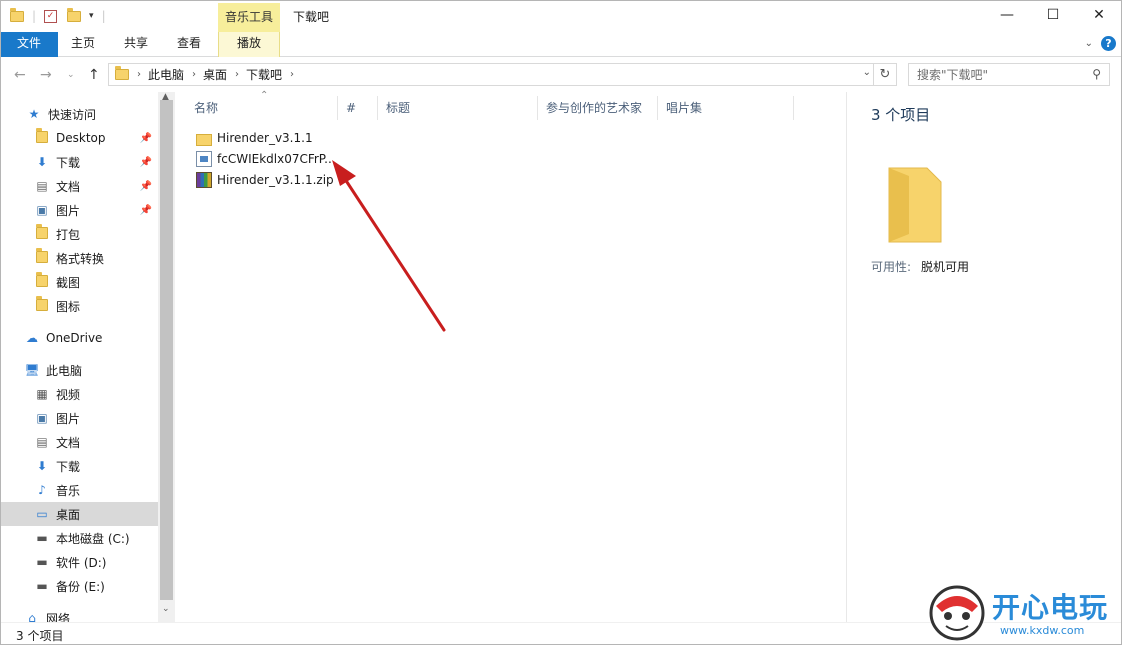 The width and height of the screenshot is (1122, 645). What do you see at coordinates (1050, 607) in the screenshot?
I see `watermark-title: 开心电玩` at bounding box center [1050, 607].